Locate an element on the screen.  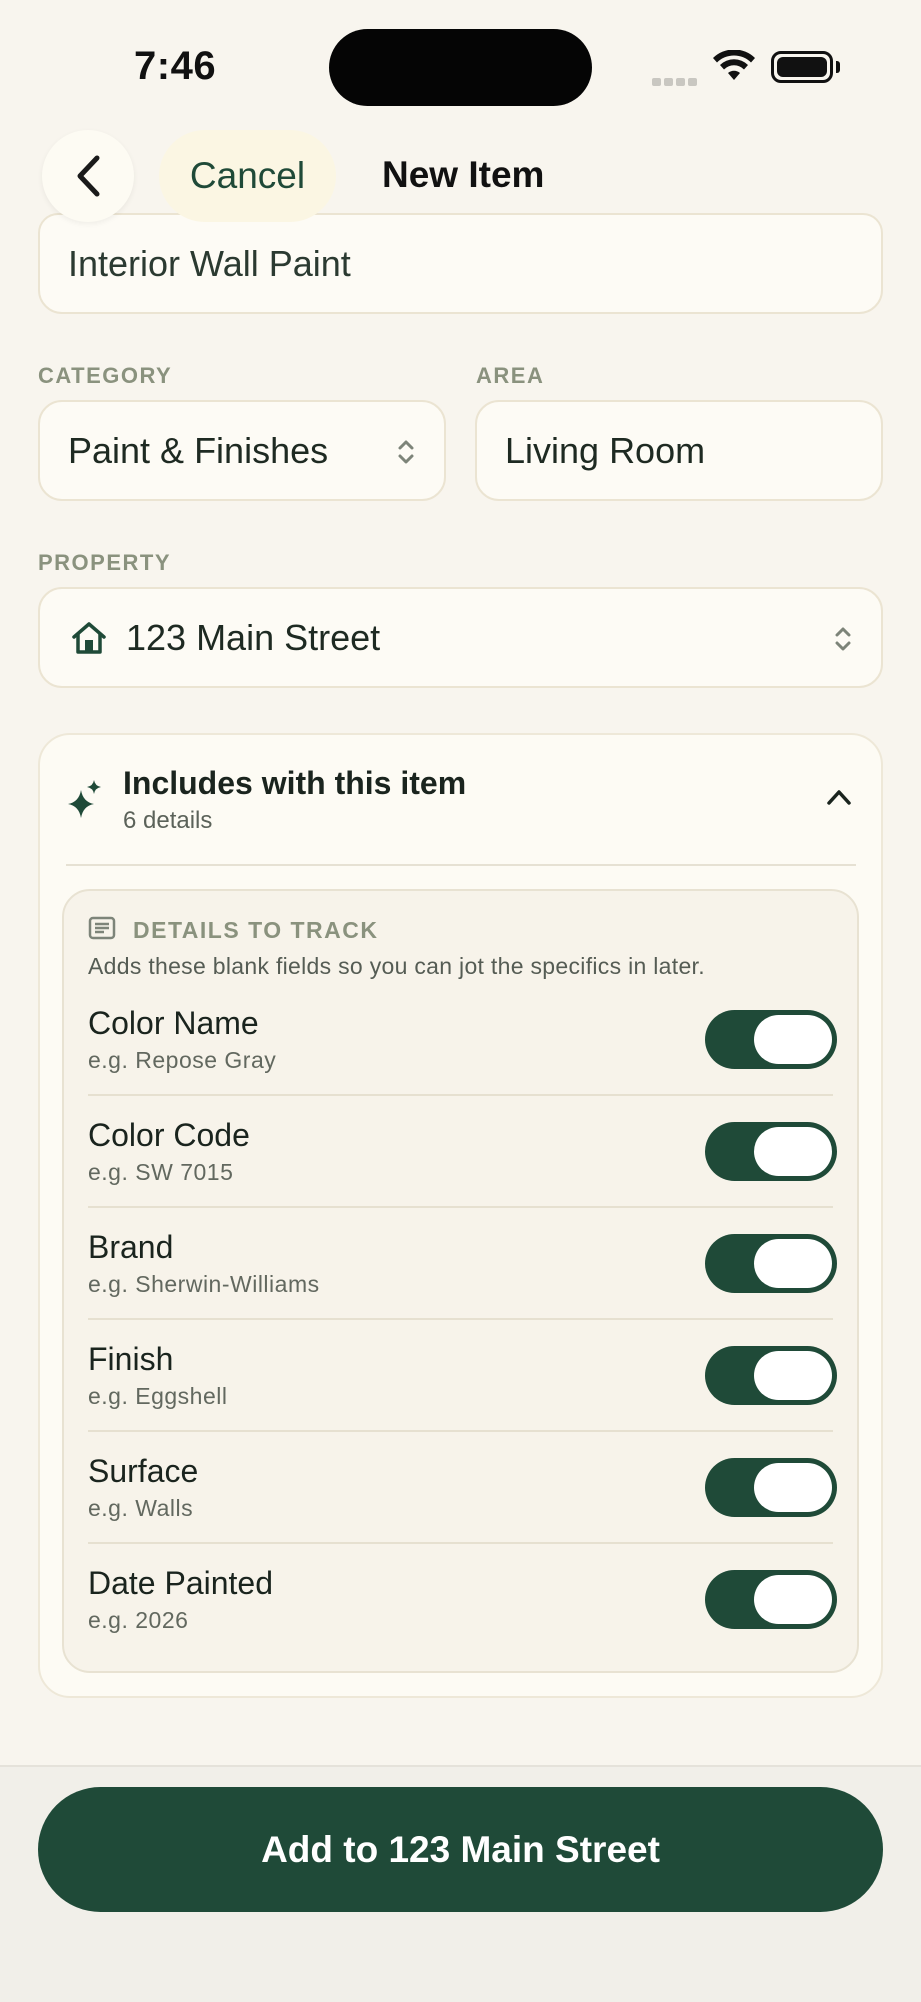
category-label: CATEGORY is located at coordinates (105, 375).